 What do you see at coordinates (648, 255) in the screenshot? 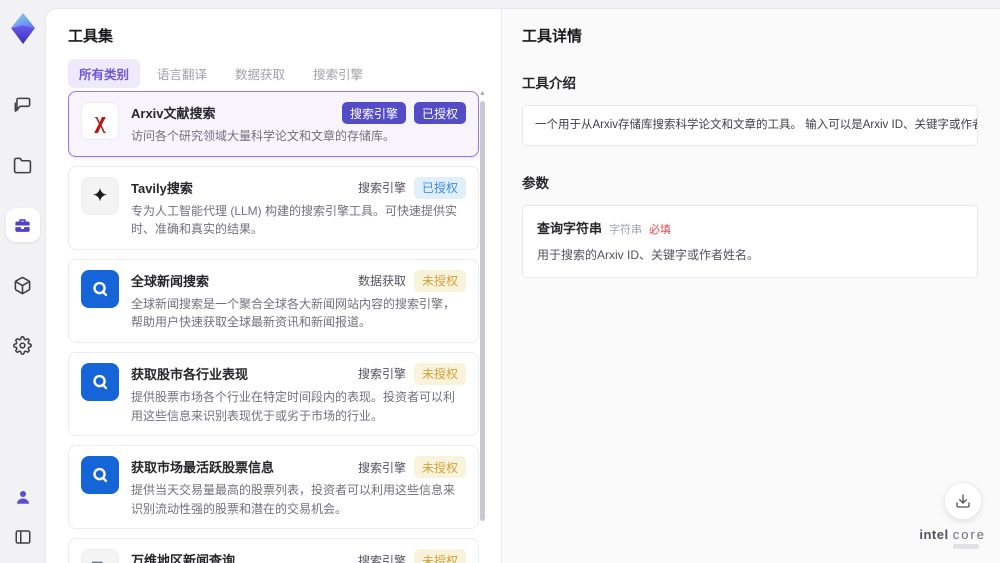
I see `param-description: 用于搜索的Arxiv ID、关键字或作者姓名。` at bounding box center [648, 255].